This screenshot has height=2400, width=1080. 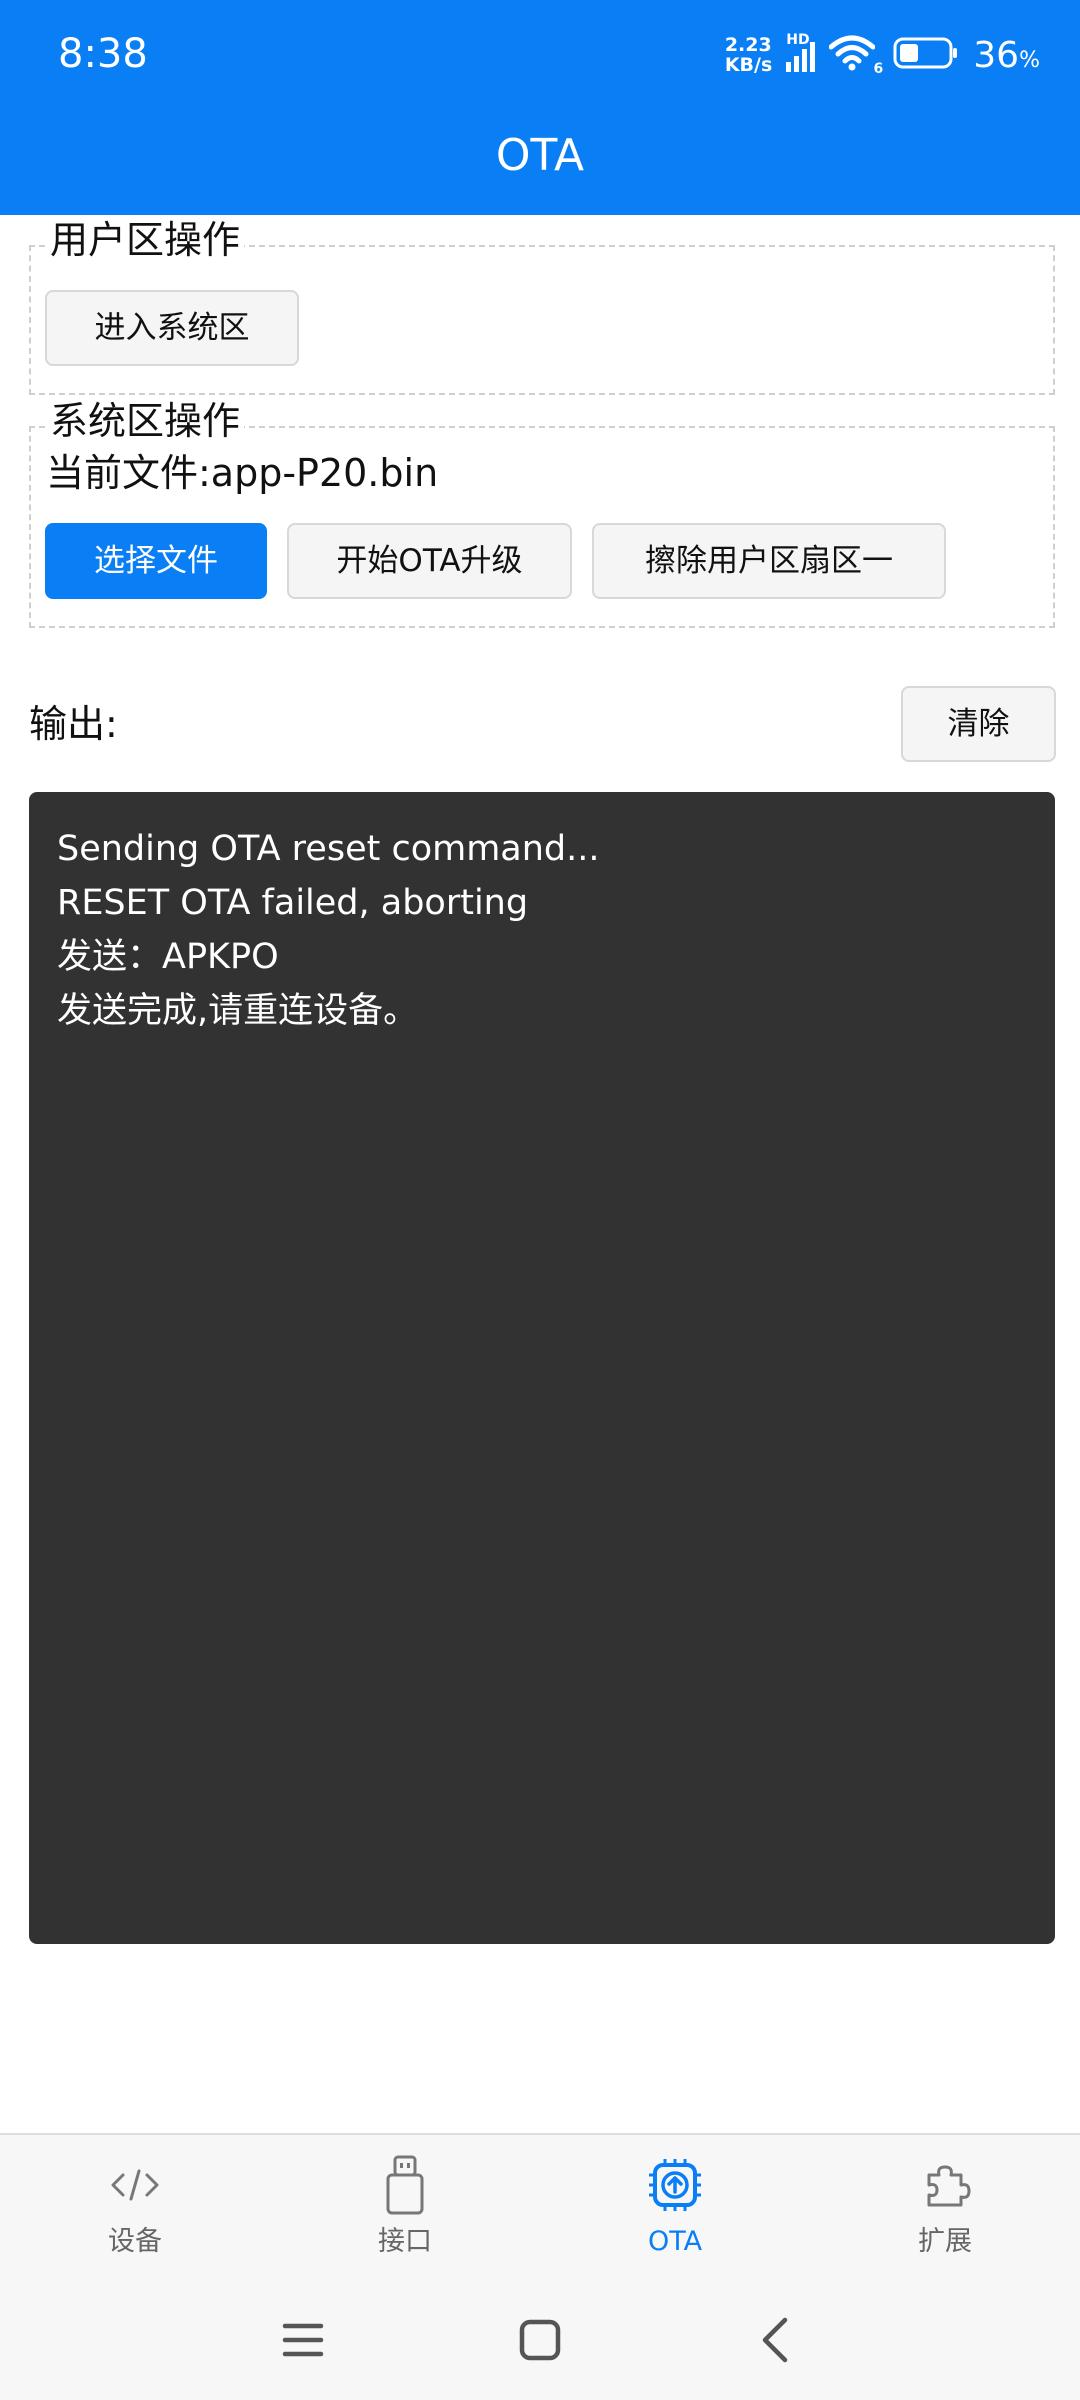 What do you see at coordinates (303, 2340) in the screenshot?
I see `menu-icon` at bounding box center [303, 2340].